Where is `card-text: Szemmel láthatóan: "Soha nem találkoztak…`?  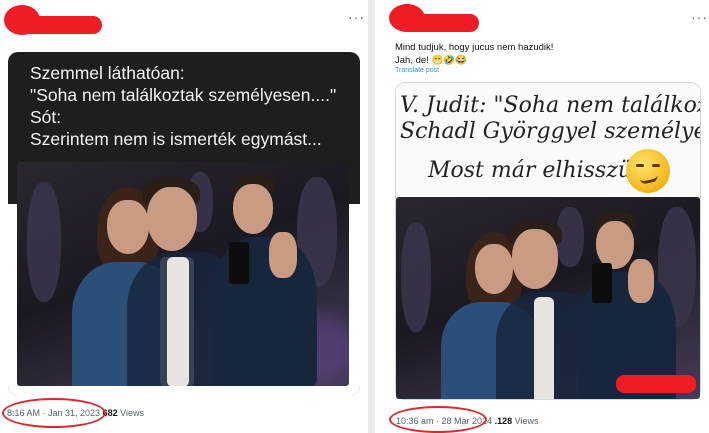
card-text: Szemmel láthatóan: "Soha nem találkoztak… is located at coordinates (183, 106).